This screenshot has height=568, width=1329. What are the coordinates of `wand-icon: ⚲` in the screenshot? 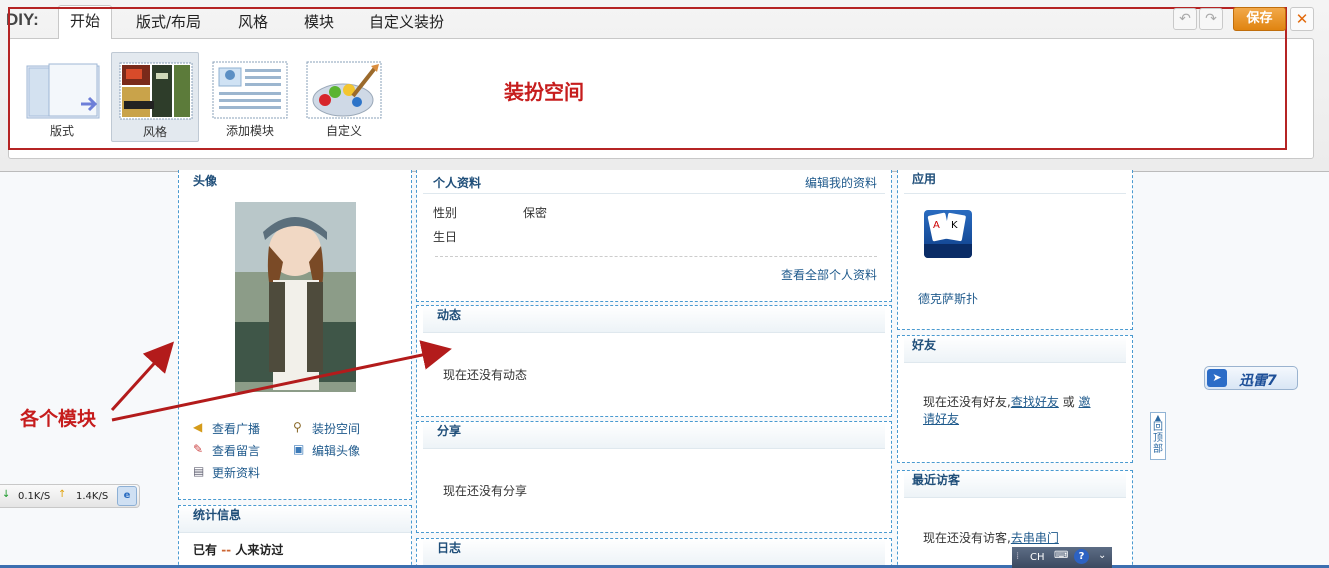 It's located at (297, 427).